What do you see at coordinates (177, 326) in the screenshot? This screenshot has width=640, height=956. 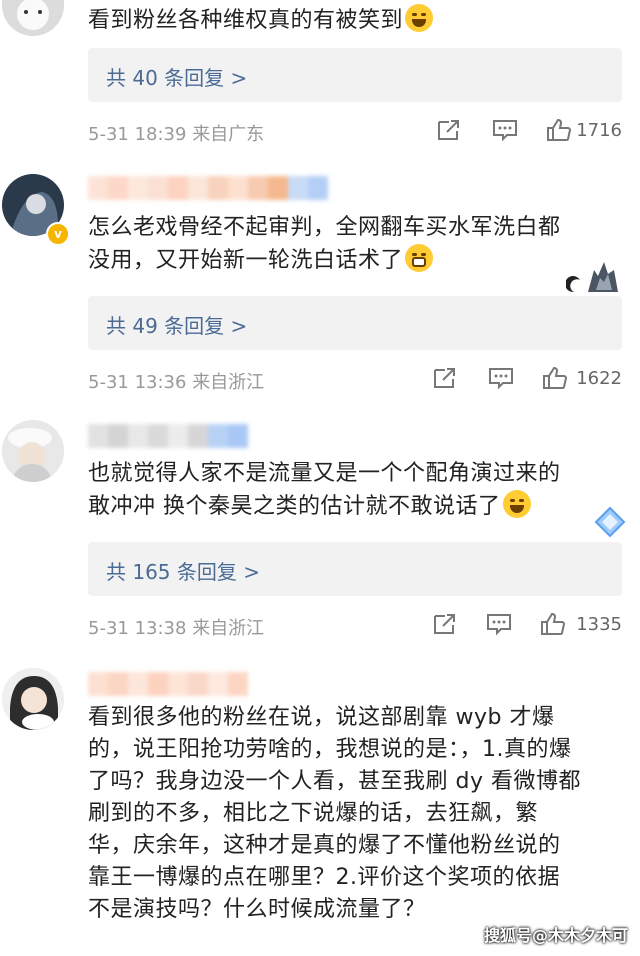 I see `replies-label: 共 49 条回复 >` at bounding box center [177, 326].